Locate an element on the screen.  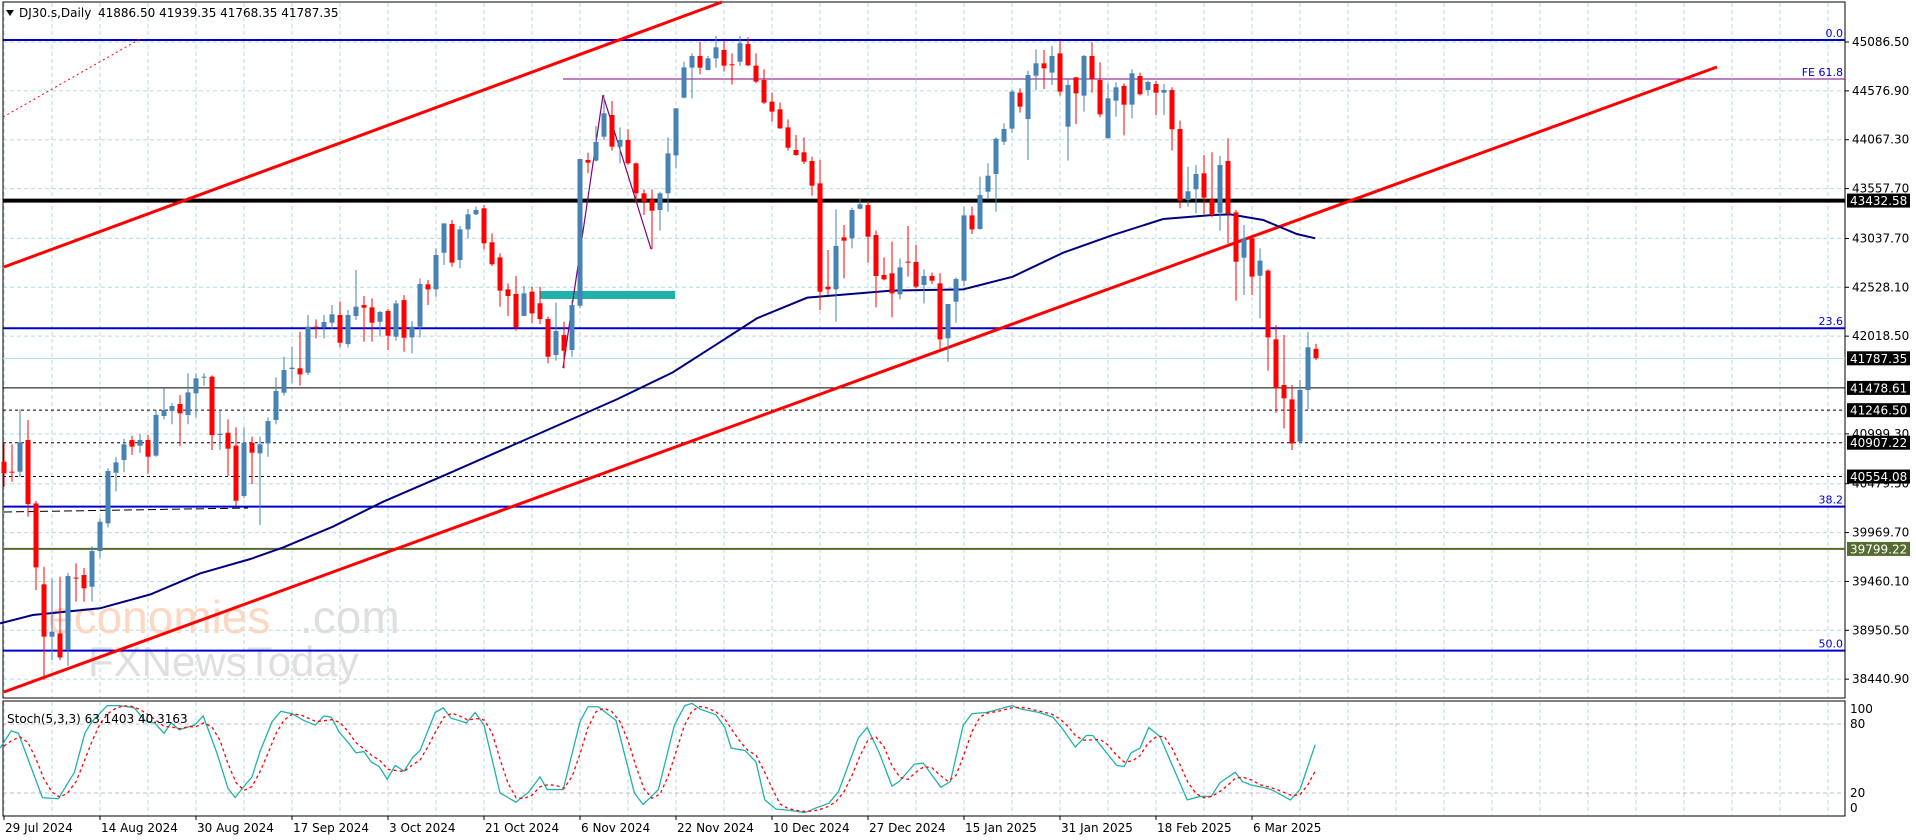
price-tick-label: 39969.70 is located at coordinates (1880, 533).